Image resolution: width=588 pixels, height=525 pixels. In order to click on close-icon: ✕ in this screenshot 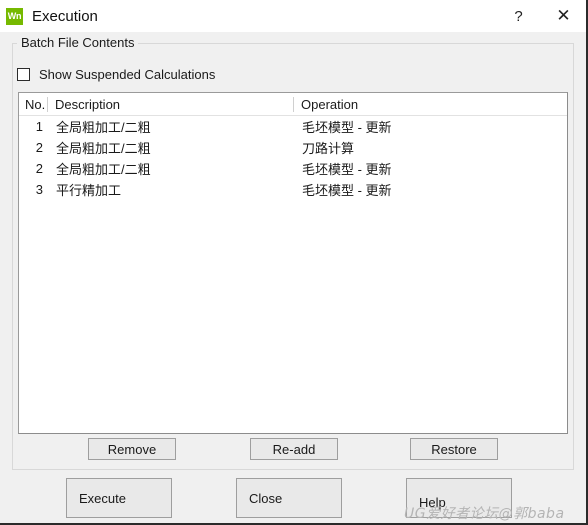, I will do `click(563, 16)`.